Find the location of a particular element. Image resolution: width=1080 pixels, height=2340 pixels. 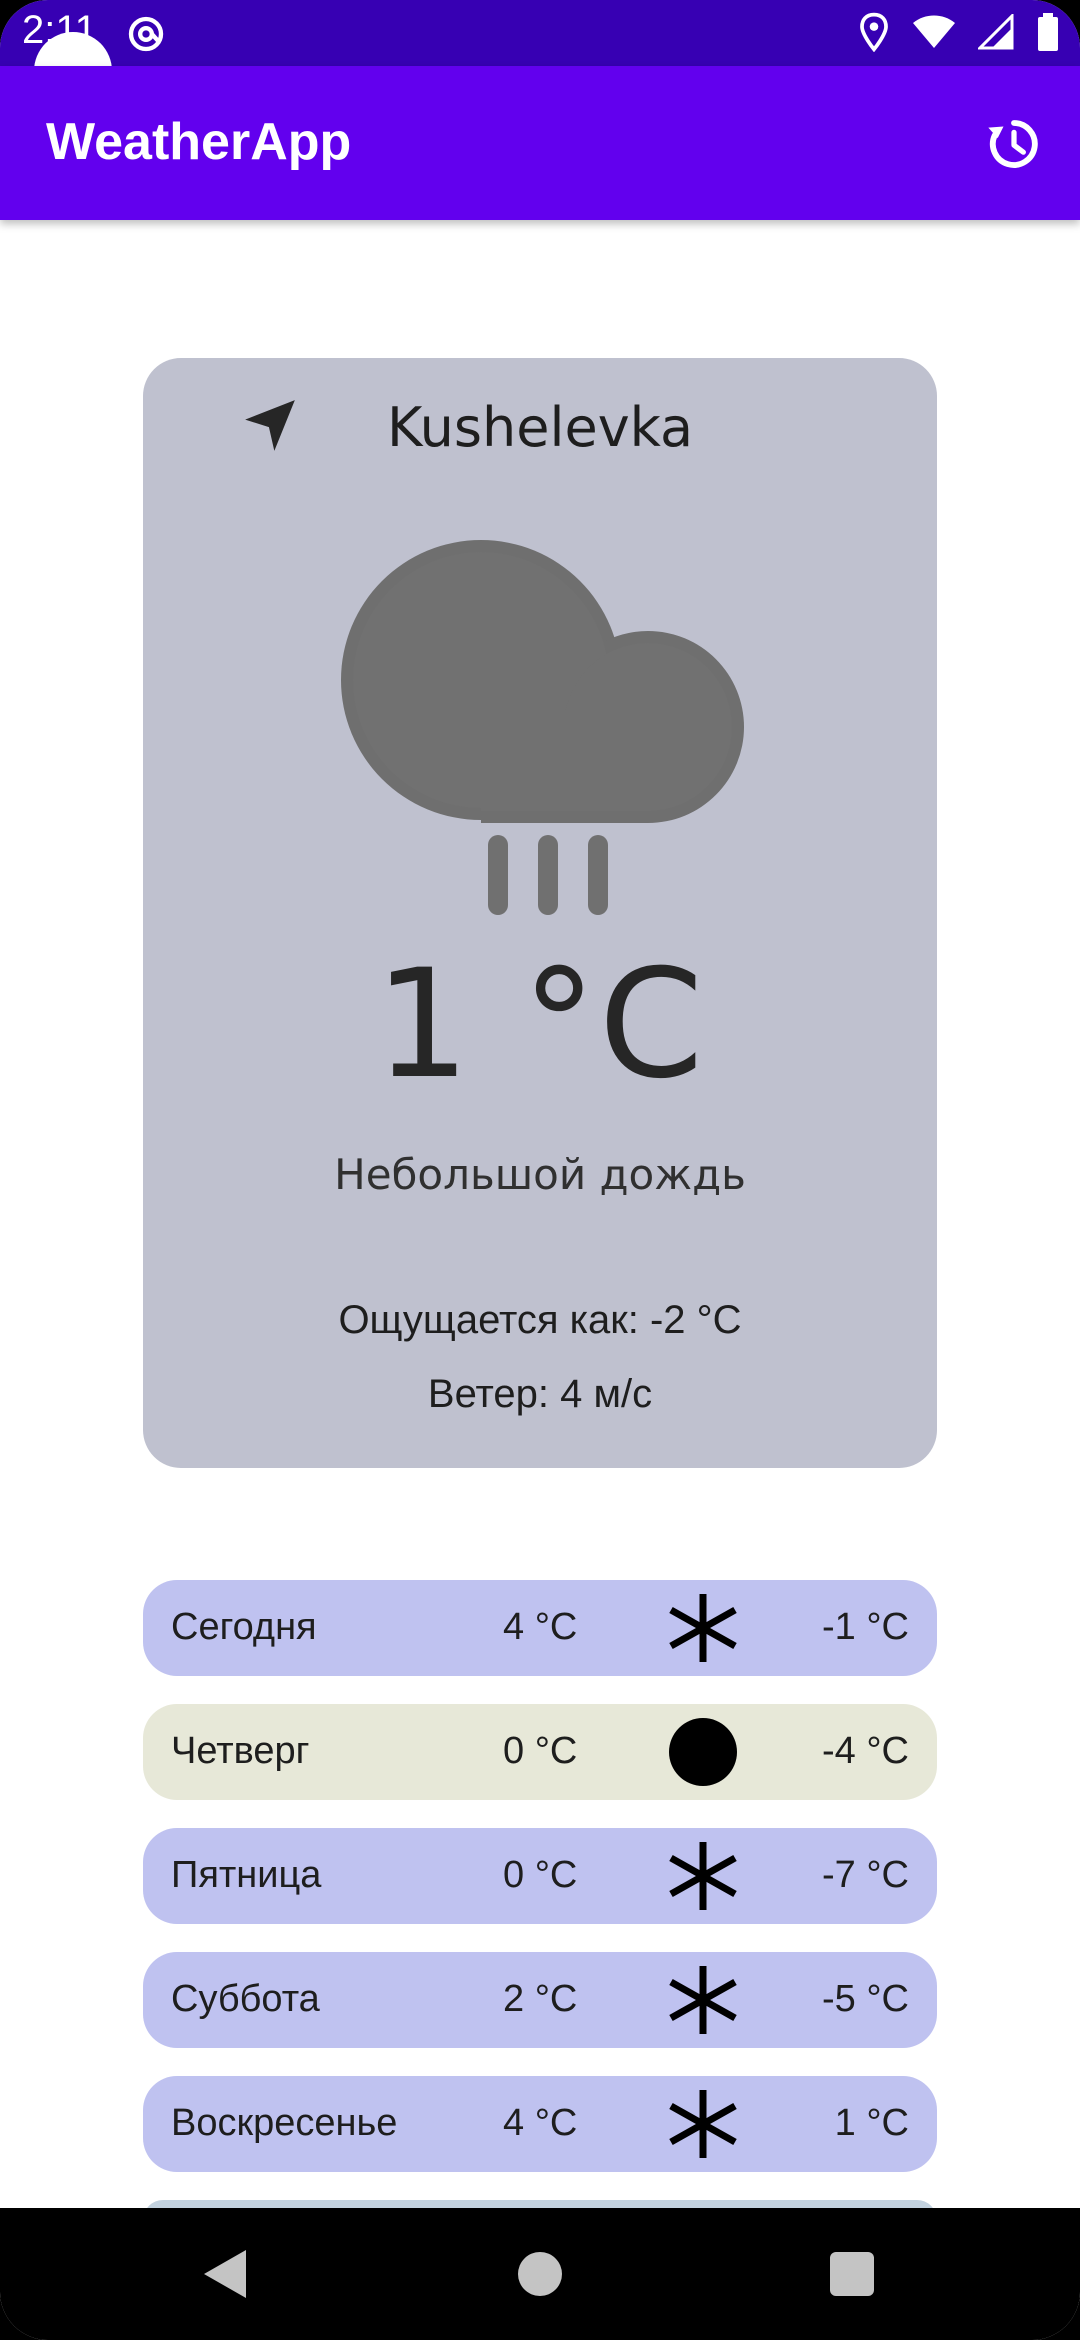

battery-icon is located at coordinates (1048, 32).